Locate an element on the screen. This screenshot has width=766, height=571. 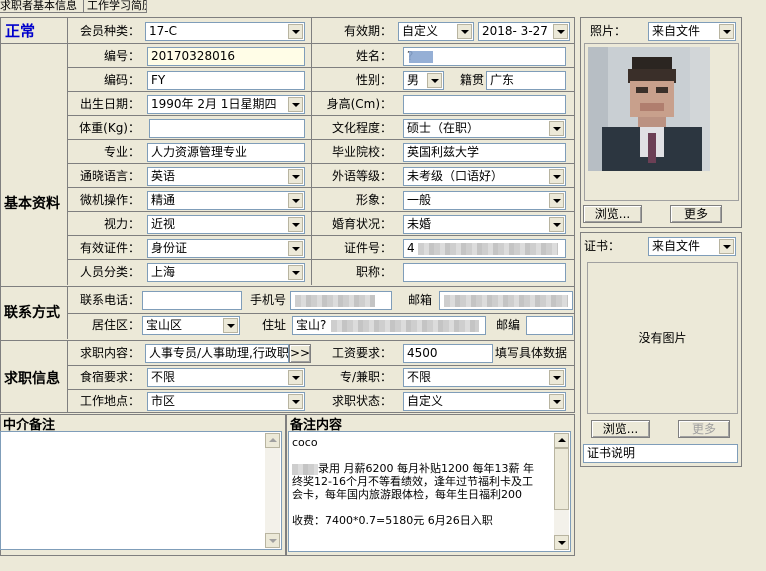
language-select: 英语 is located at coordinates (226, 176).